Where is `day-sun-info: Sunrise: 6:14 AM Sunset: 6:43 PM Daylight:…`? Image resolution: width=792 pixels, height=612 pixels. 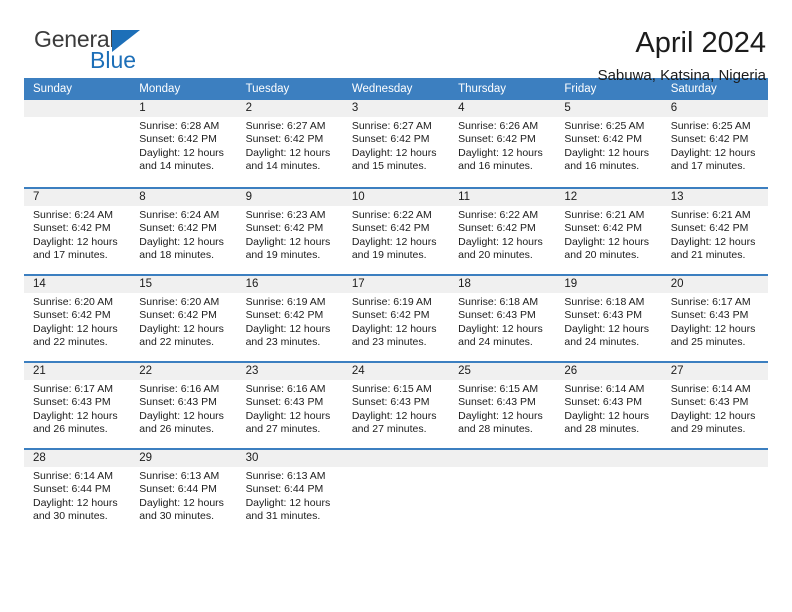 day-sun-info: Sunrise: 6:14 AM Sunset: 6:43 PM Daylight:… is located at coordinates (715, 408).